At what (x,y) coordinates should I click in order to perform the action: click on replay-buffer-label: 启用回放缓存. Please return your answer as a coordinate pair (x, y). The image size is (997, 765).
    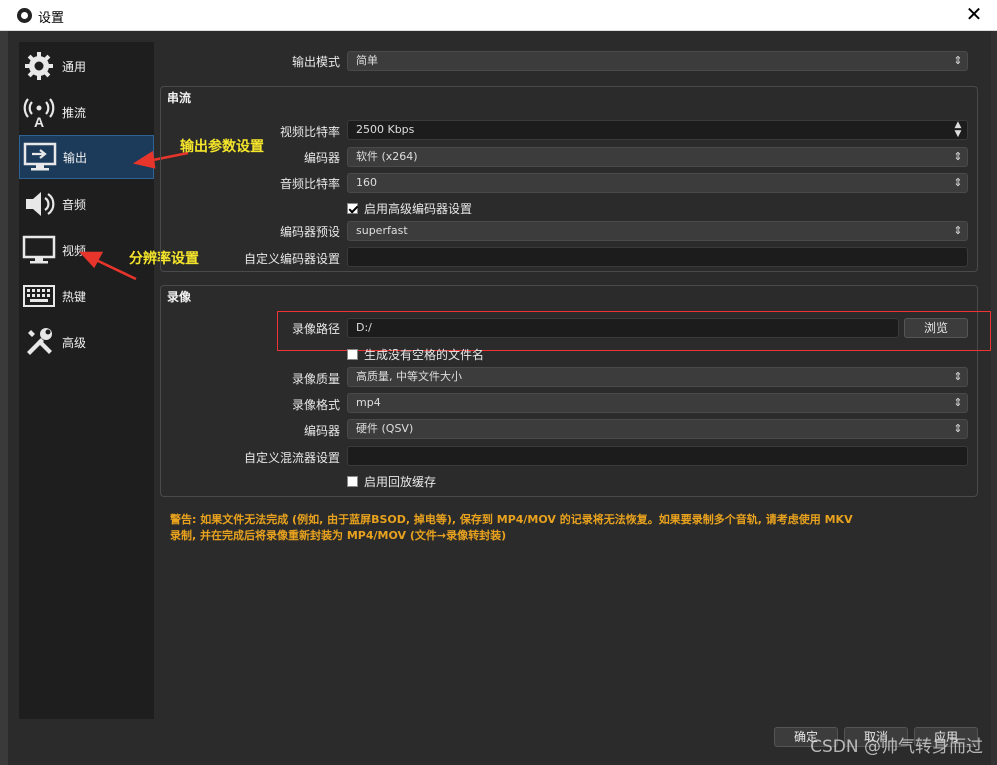
    Looking at the image, I should click on (400, 482).